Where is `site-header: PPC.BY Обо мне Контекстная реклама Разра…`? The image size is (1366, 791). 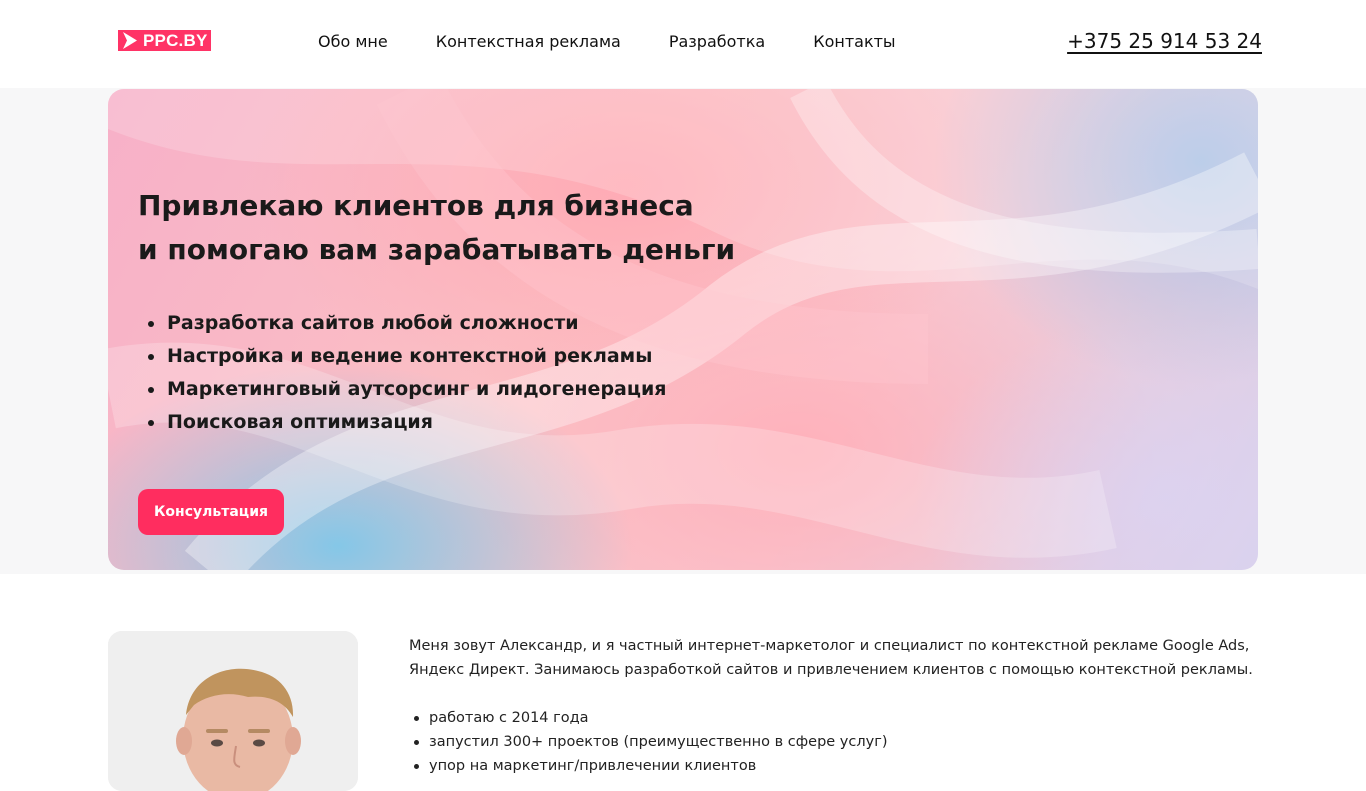
site-header: PPC.BY Обо мне Контекстная реклама Разра… is located at coordinates (683, 44).